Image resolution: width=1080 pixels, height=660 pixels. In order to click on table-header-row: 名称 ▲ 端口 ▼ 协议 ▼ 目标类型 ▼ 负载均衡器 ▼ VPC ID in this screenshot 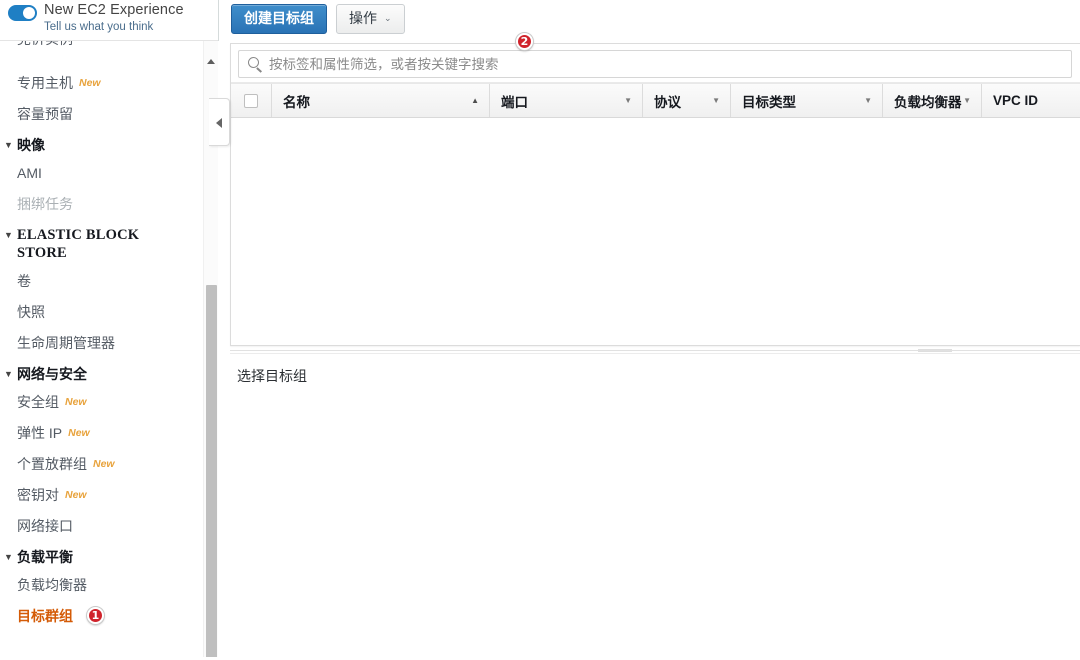, I will do `click(655, 100)`.